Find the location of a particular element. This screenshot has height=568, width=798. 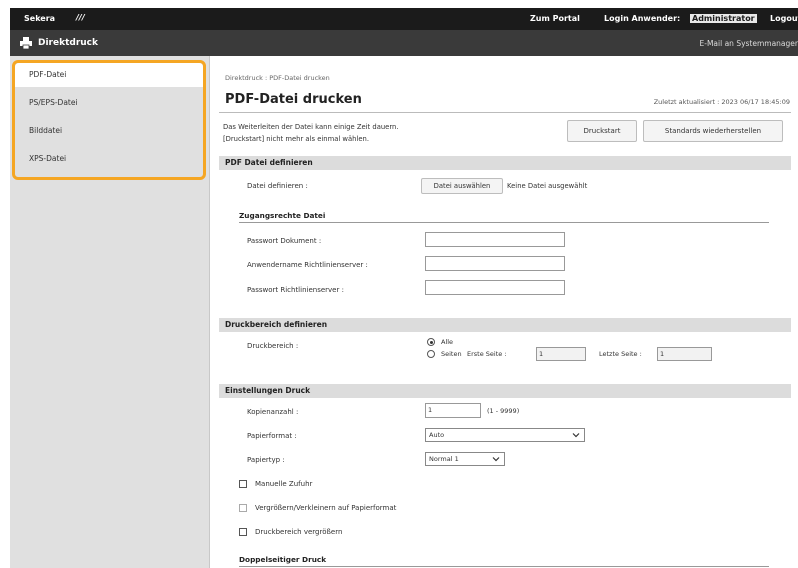

paper-type-label: Papiertyp : is located at coordinates (266, 460).